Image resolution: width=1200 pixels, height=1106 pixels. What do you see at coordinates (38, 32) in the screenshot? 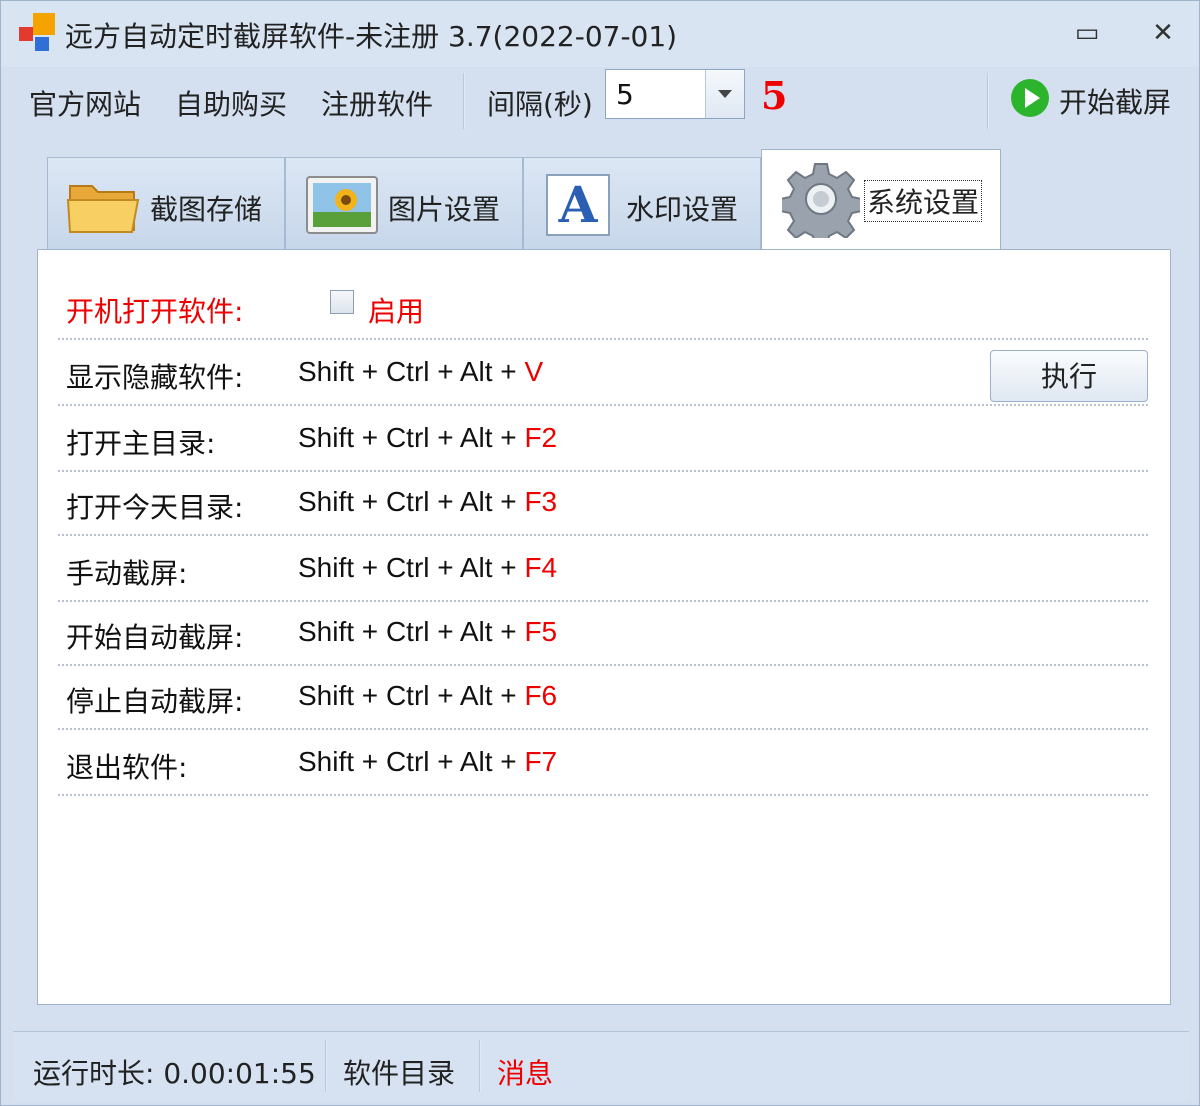
I see `app-logo-icon` at bounding box center [38, 32].